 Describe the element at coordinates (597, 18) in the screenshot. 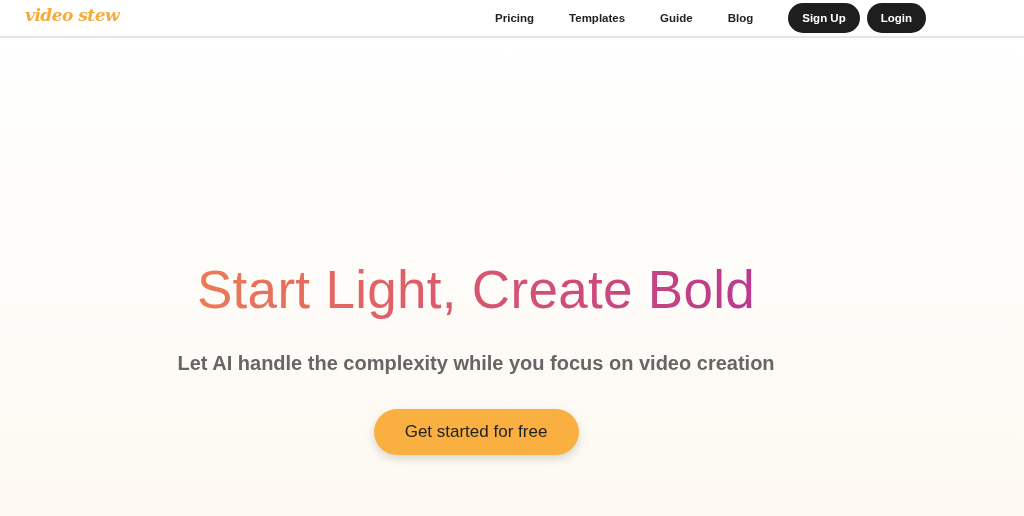

I see `nav-link: Templates` at that location.